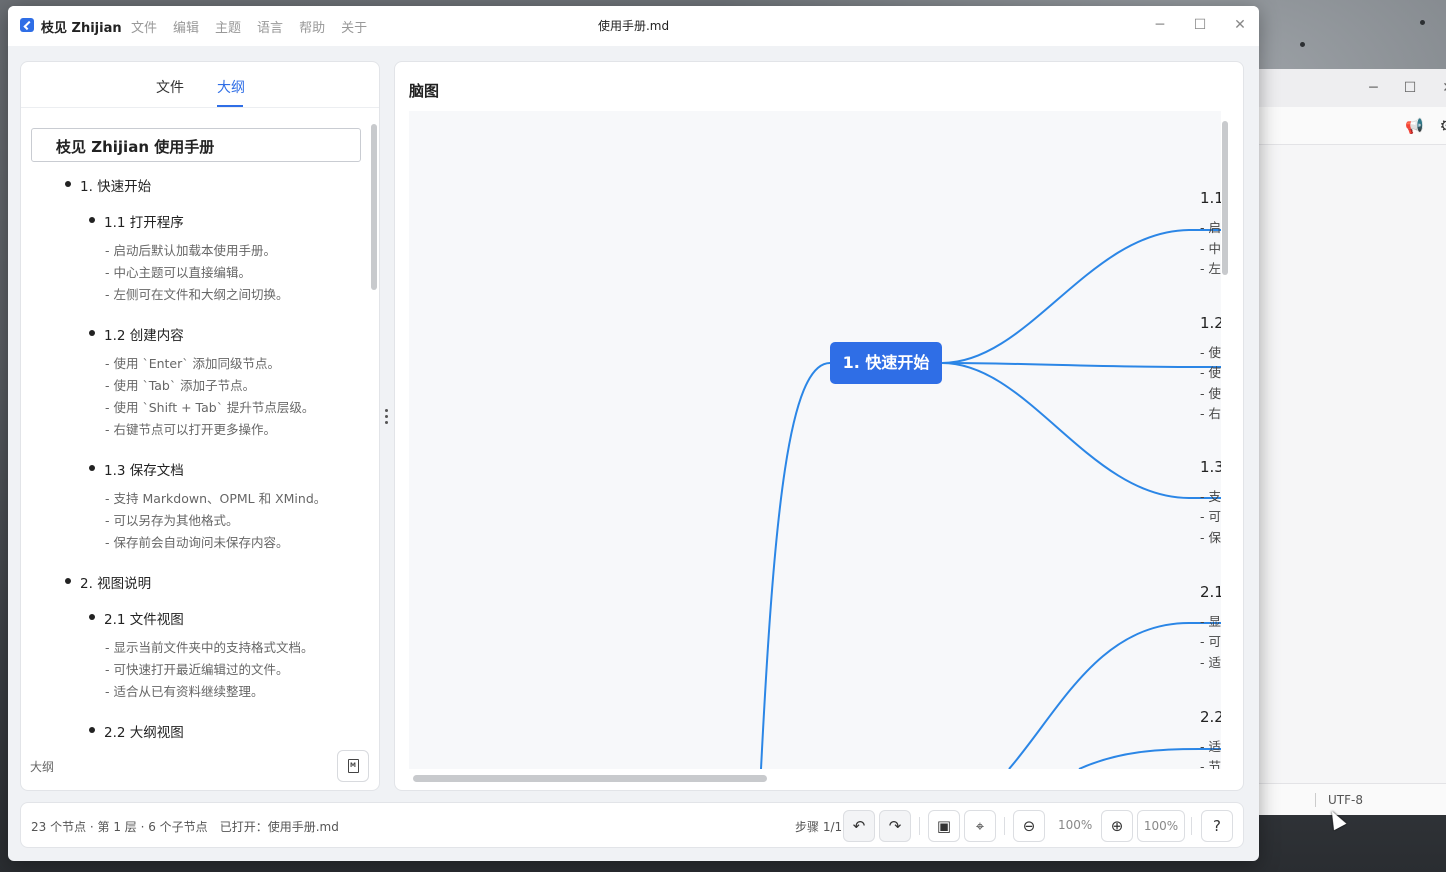  I want to click on mindmap-center-node: 1. 快速开始, so click(886, 363).